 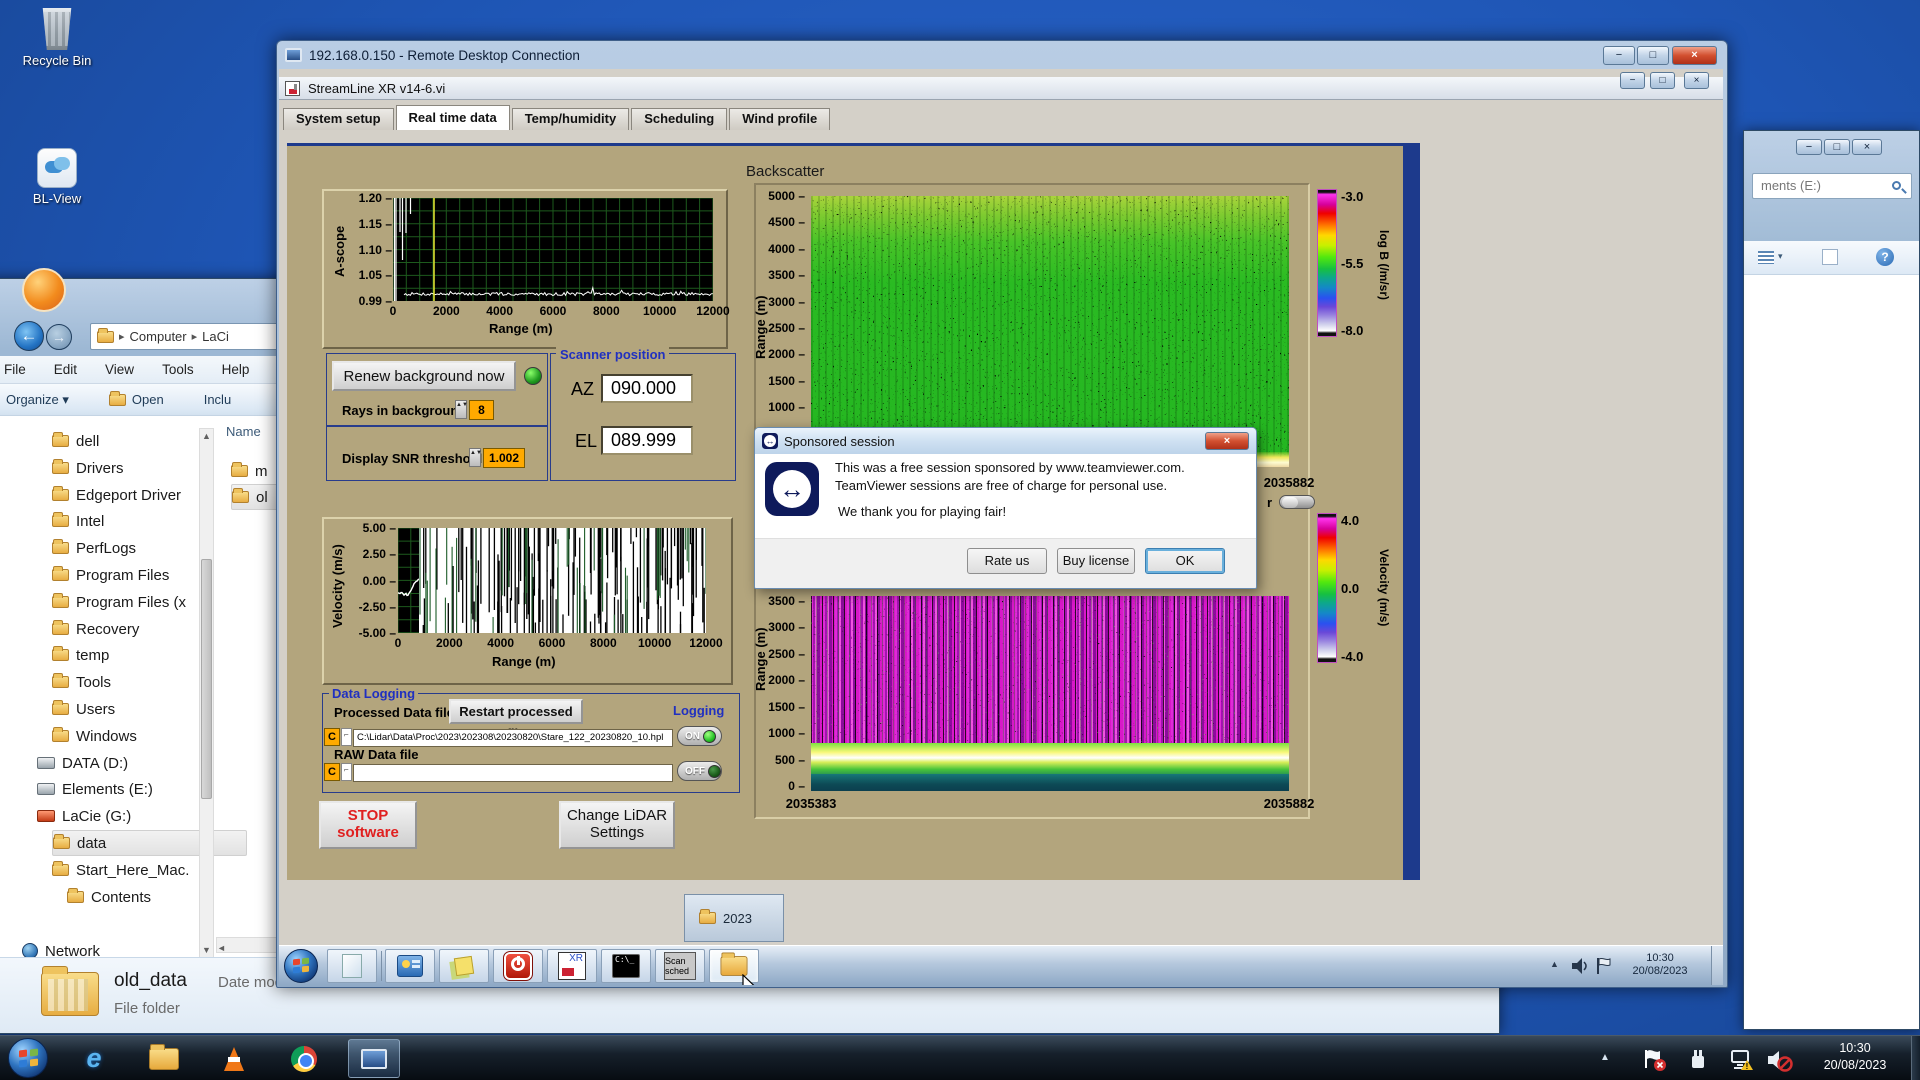 What do you see at coordinates (338, 119) in the screenshot?
I see `tab-system-setup: System setup` at bounding box center [338, 119].